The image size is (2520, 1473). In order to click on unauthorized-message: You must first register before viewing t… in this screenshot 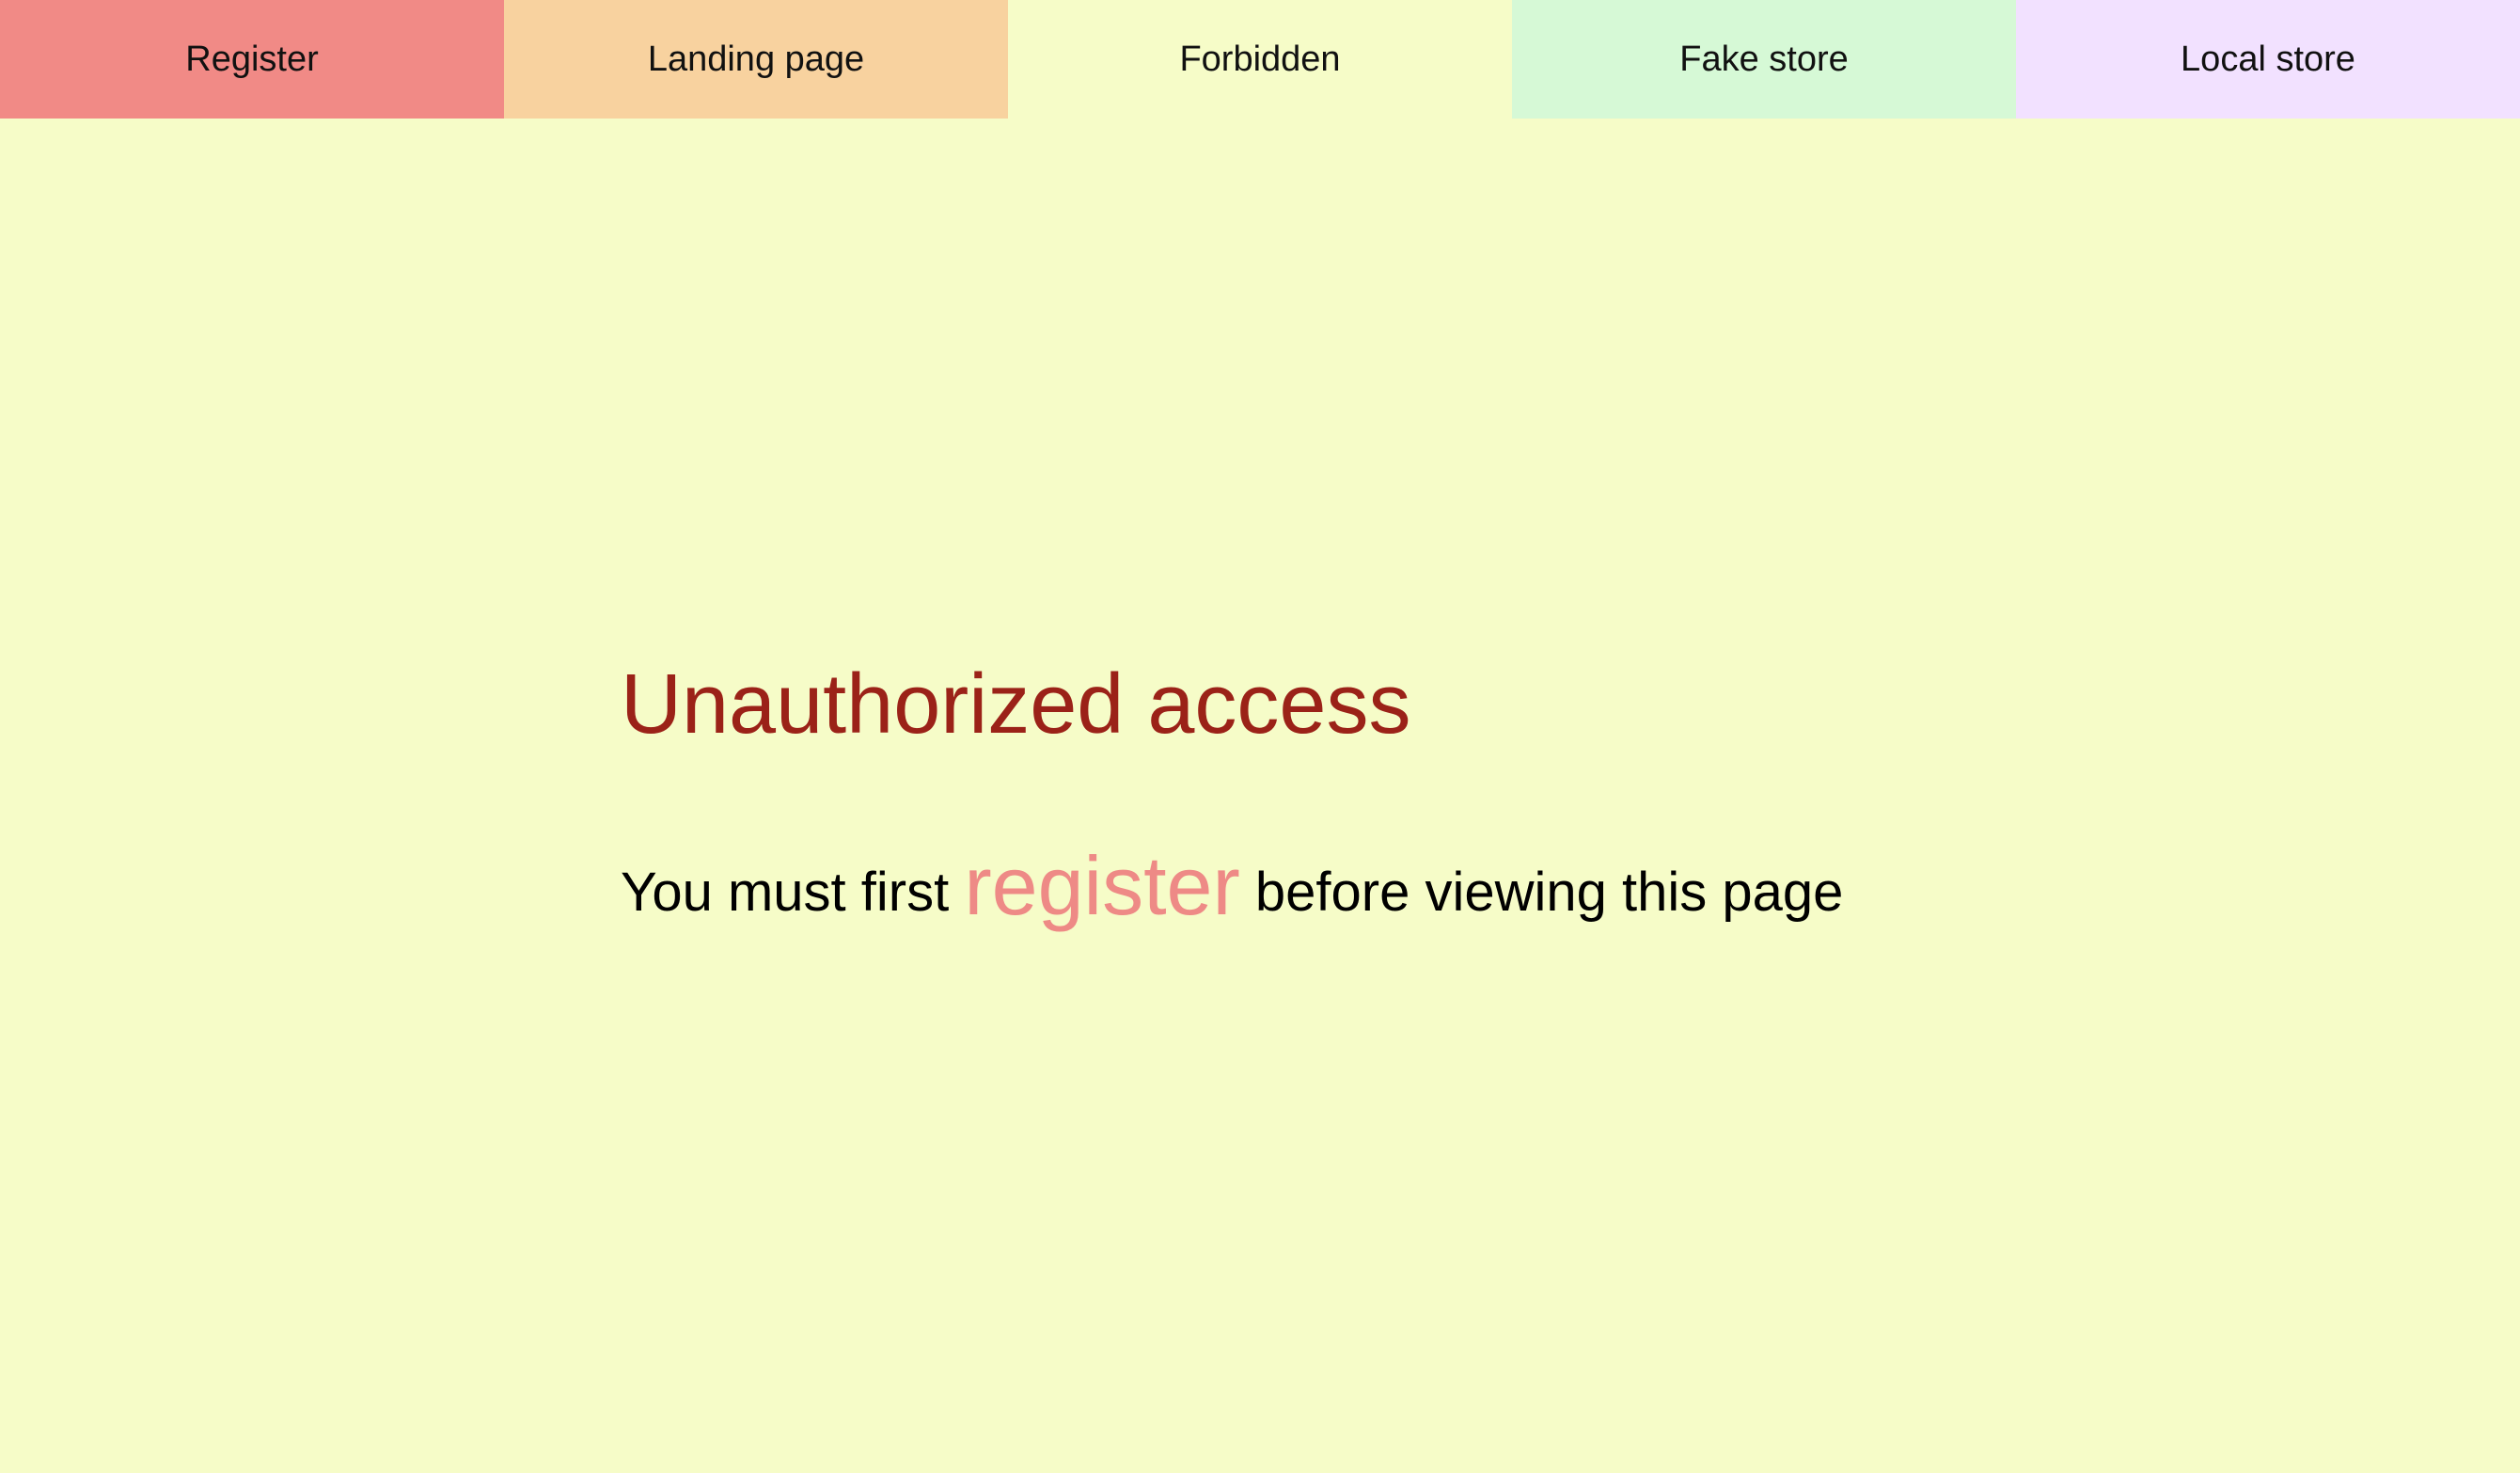, I will do `click(1373, 886)`.